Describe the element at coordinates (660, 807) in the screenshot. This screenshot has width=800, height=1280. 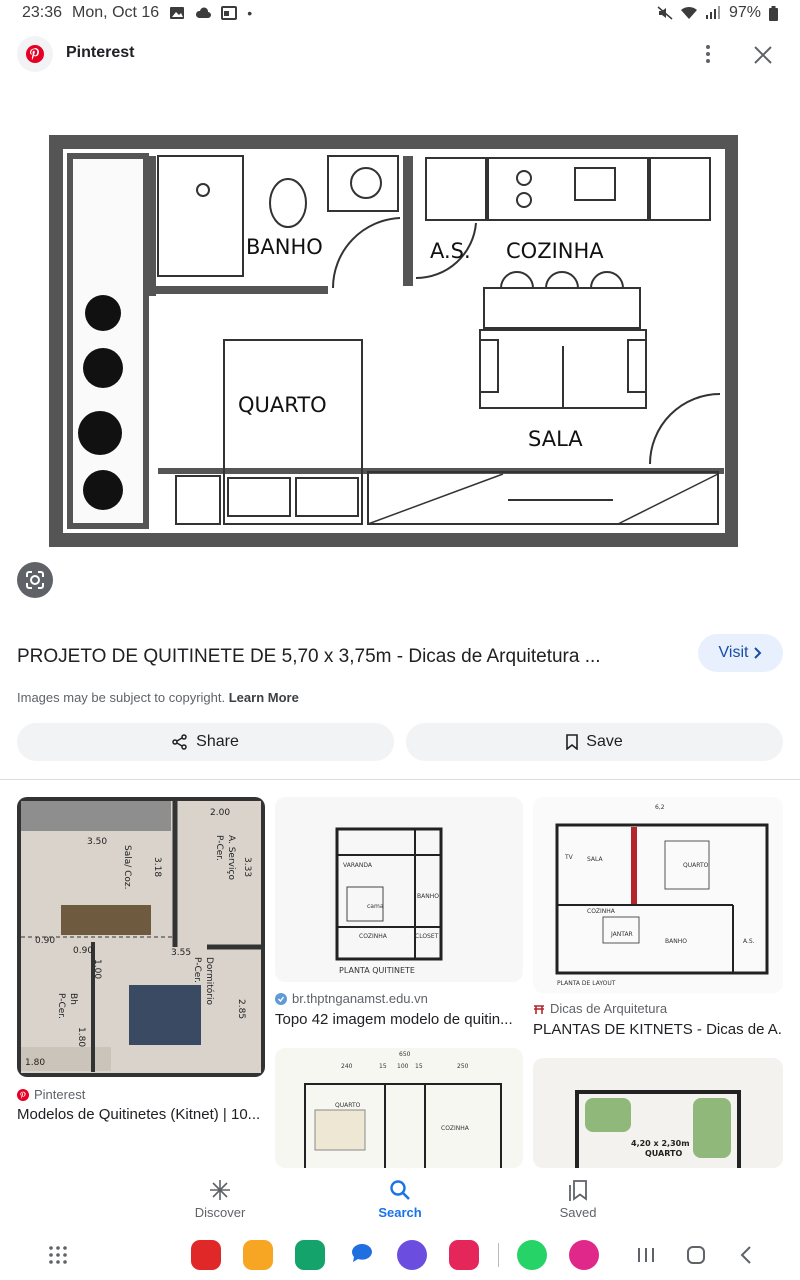
I see `thumb-label: 6,2` at that location.